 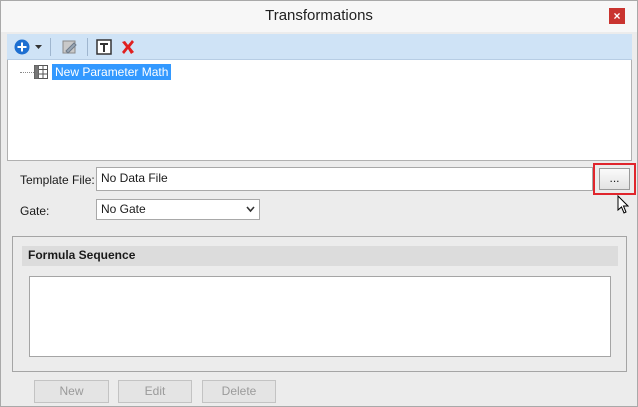 I want to click on delete-button, so click(x=128, y=47).